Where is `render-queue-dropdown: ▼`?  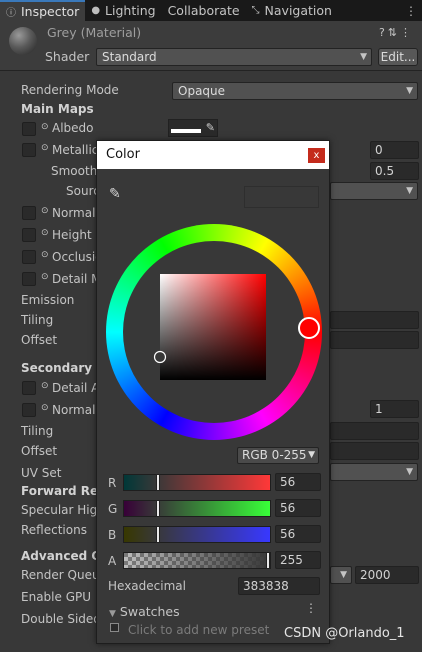
render-queue-dropdown: ▼ is located at coordinates (341, 575).